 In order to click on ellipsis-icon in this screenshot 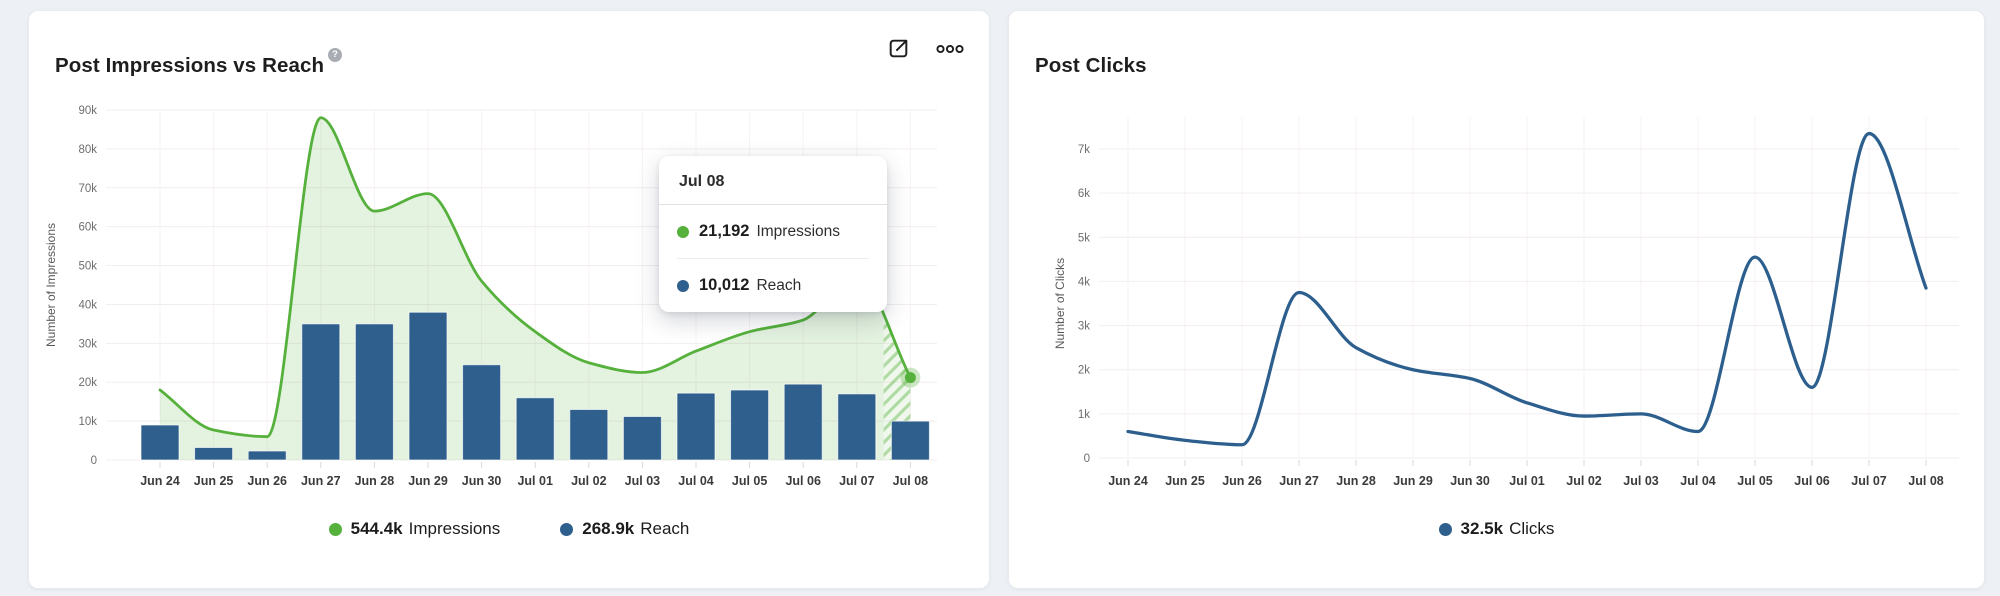, I will do `click(950, 50)`.